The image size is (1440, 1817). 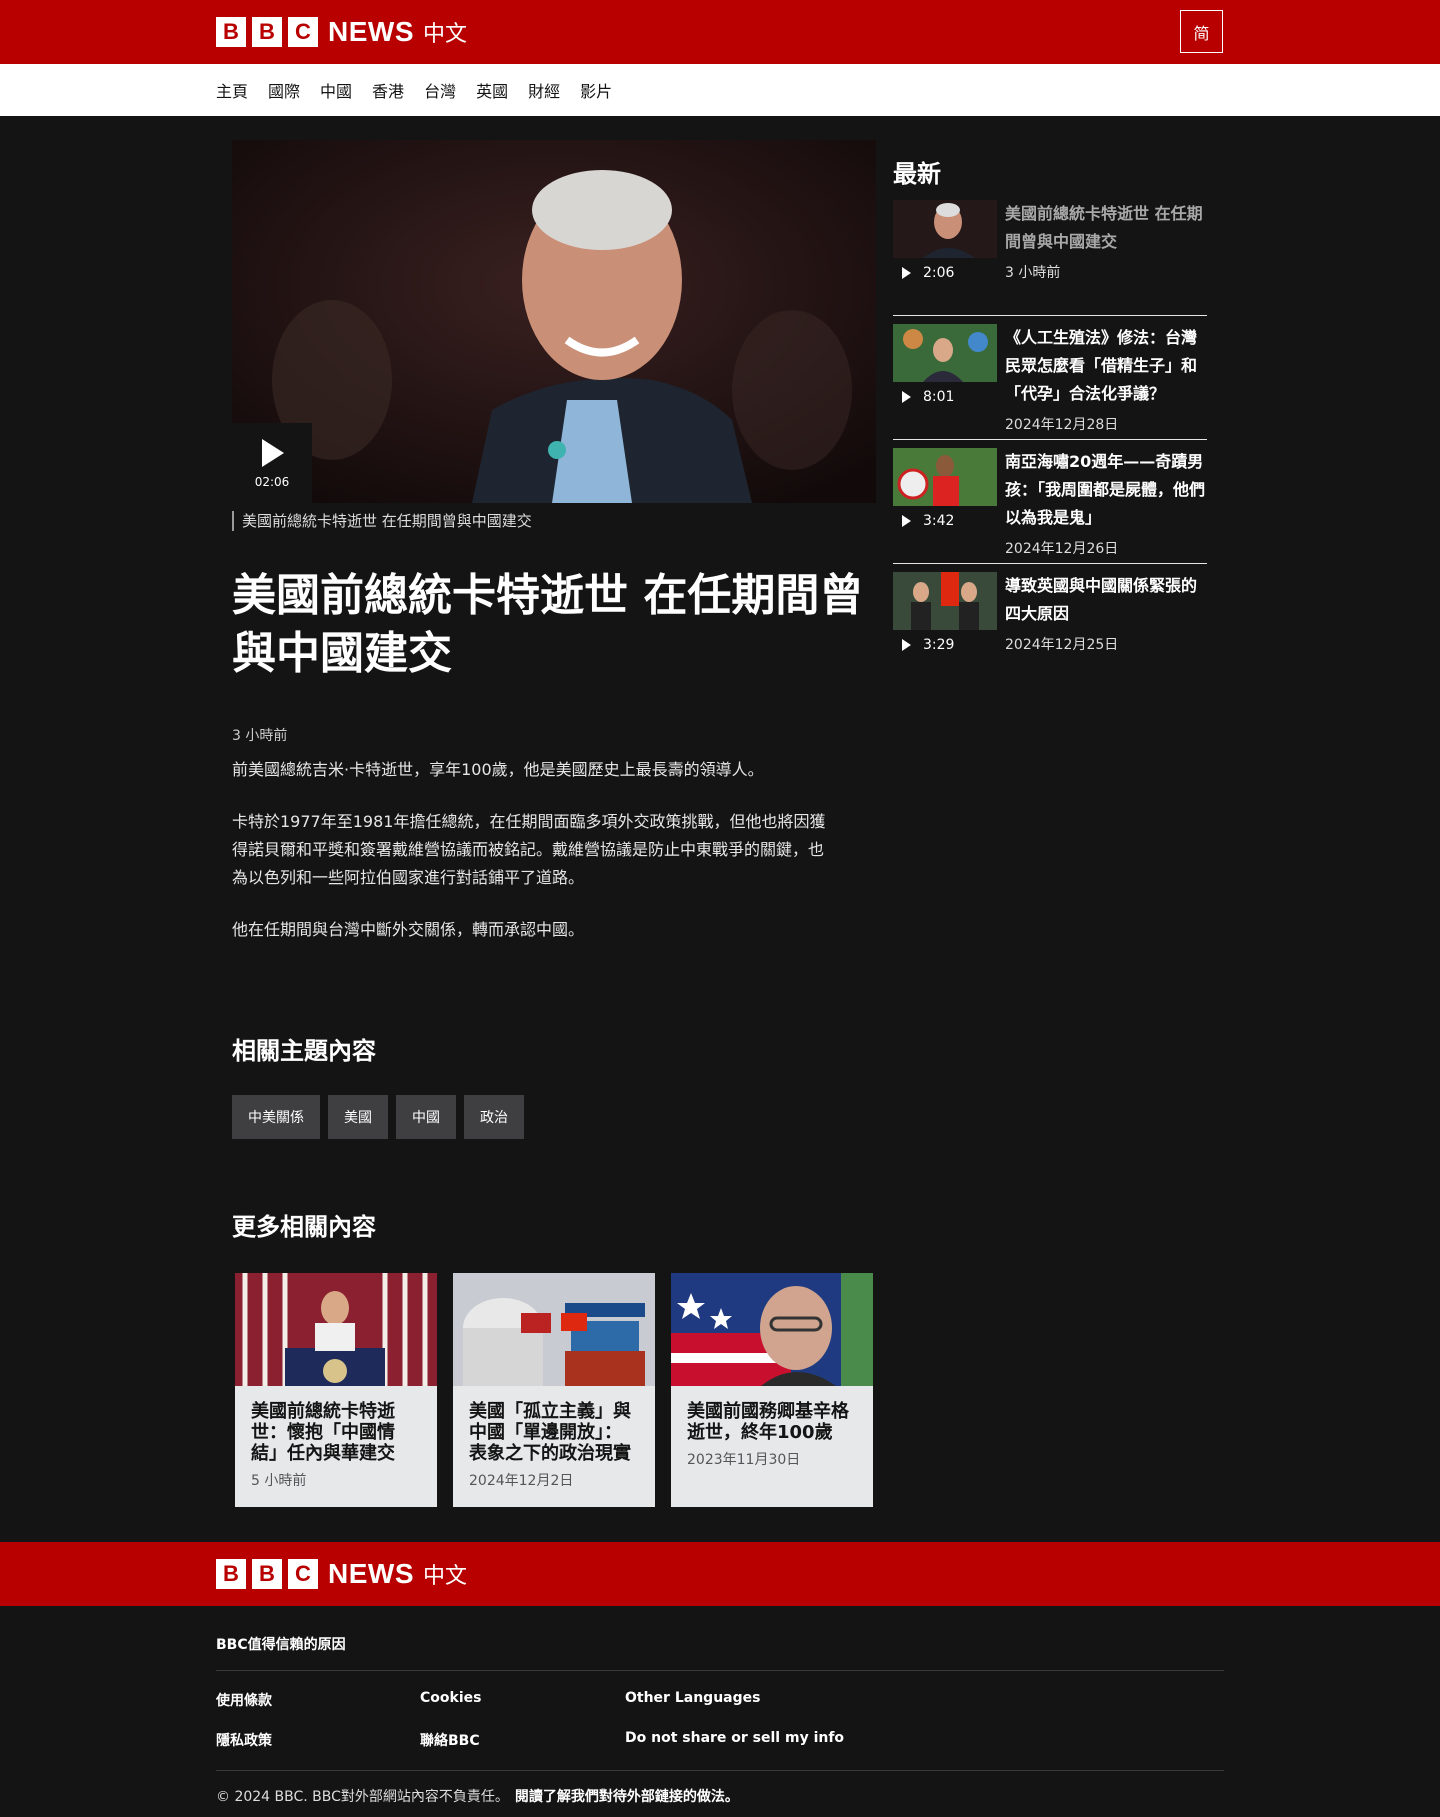 I want to click on latest-item: 2:06 美國前總統卡特逝世 在任期間曾與中國建交 3 小時前, so click(x=1050, y=258).